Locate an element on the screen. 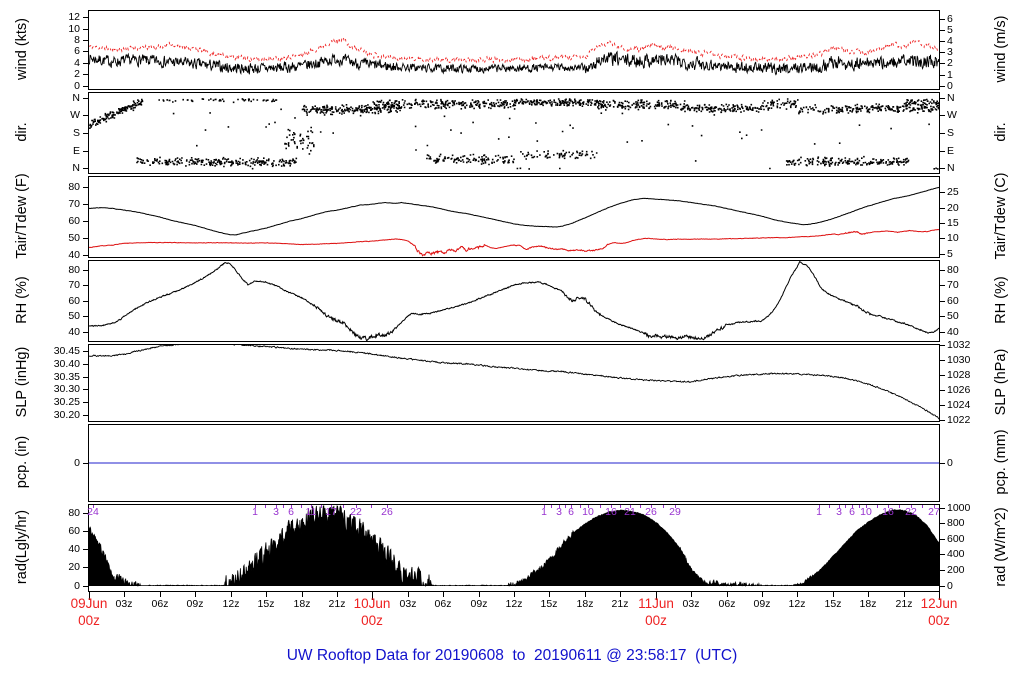 This screenshot has width=1024, height=700. tick-right-temp is located at coordinates (942, 208).